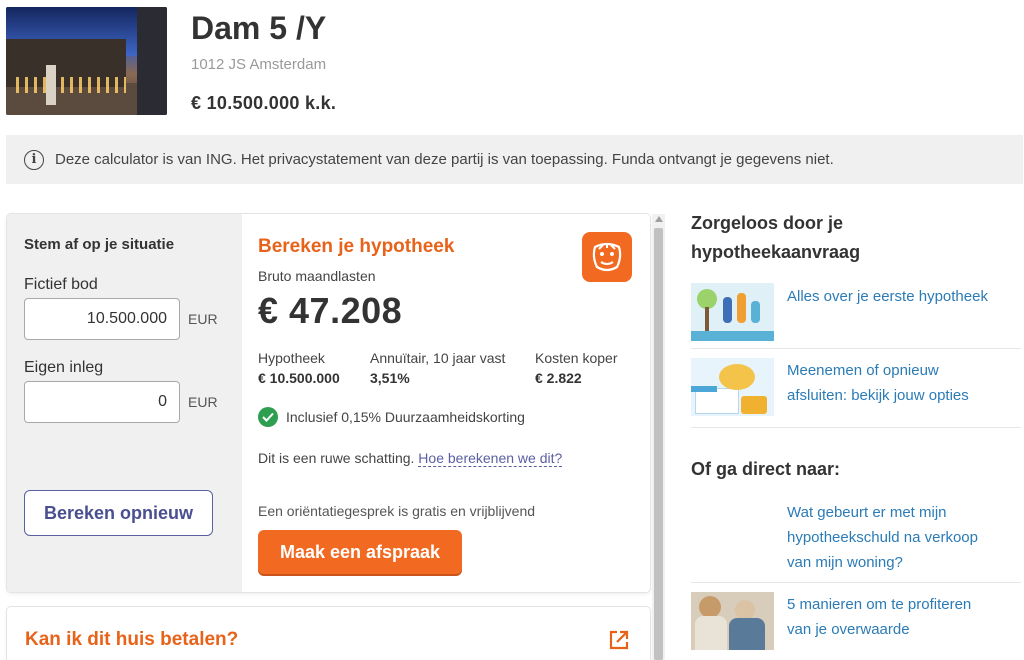  Describe the element at coordinates (99, 244) in the screenshot. I see `situation-header: Stem af op je situatie` at that location.